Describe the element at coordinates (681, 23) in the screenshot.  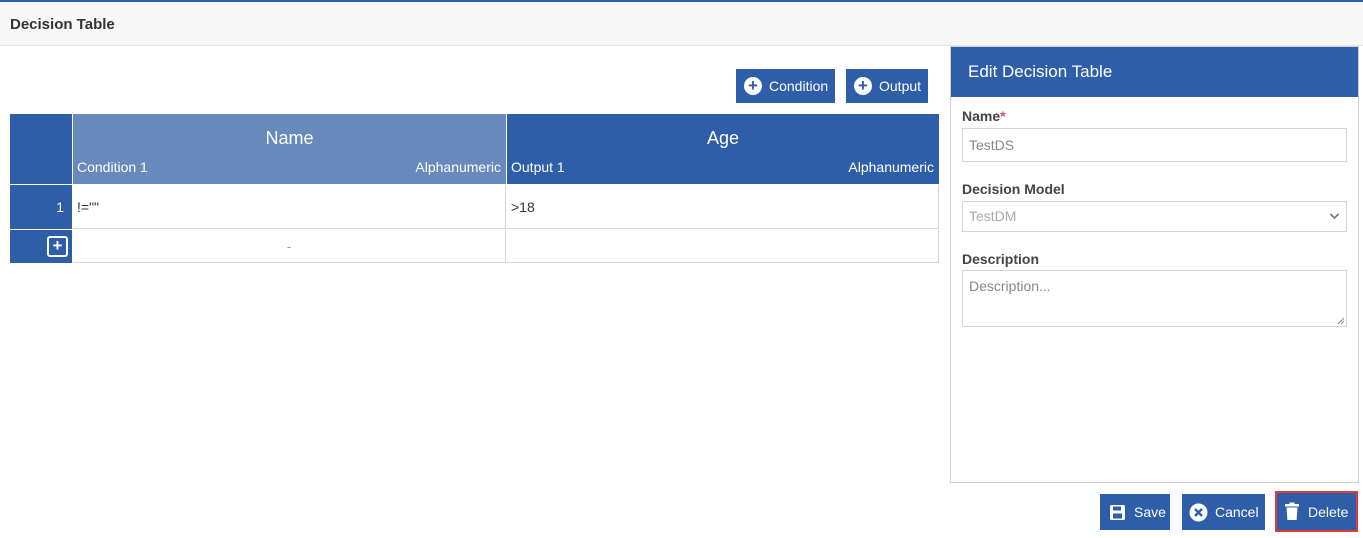
I see `page-header: Decision Table` at that location.